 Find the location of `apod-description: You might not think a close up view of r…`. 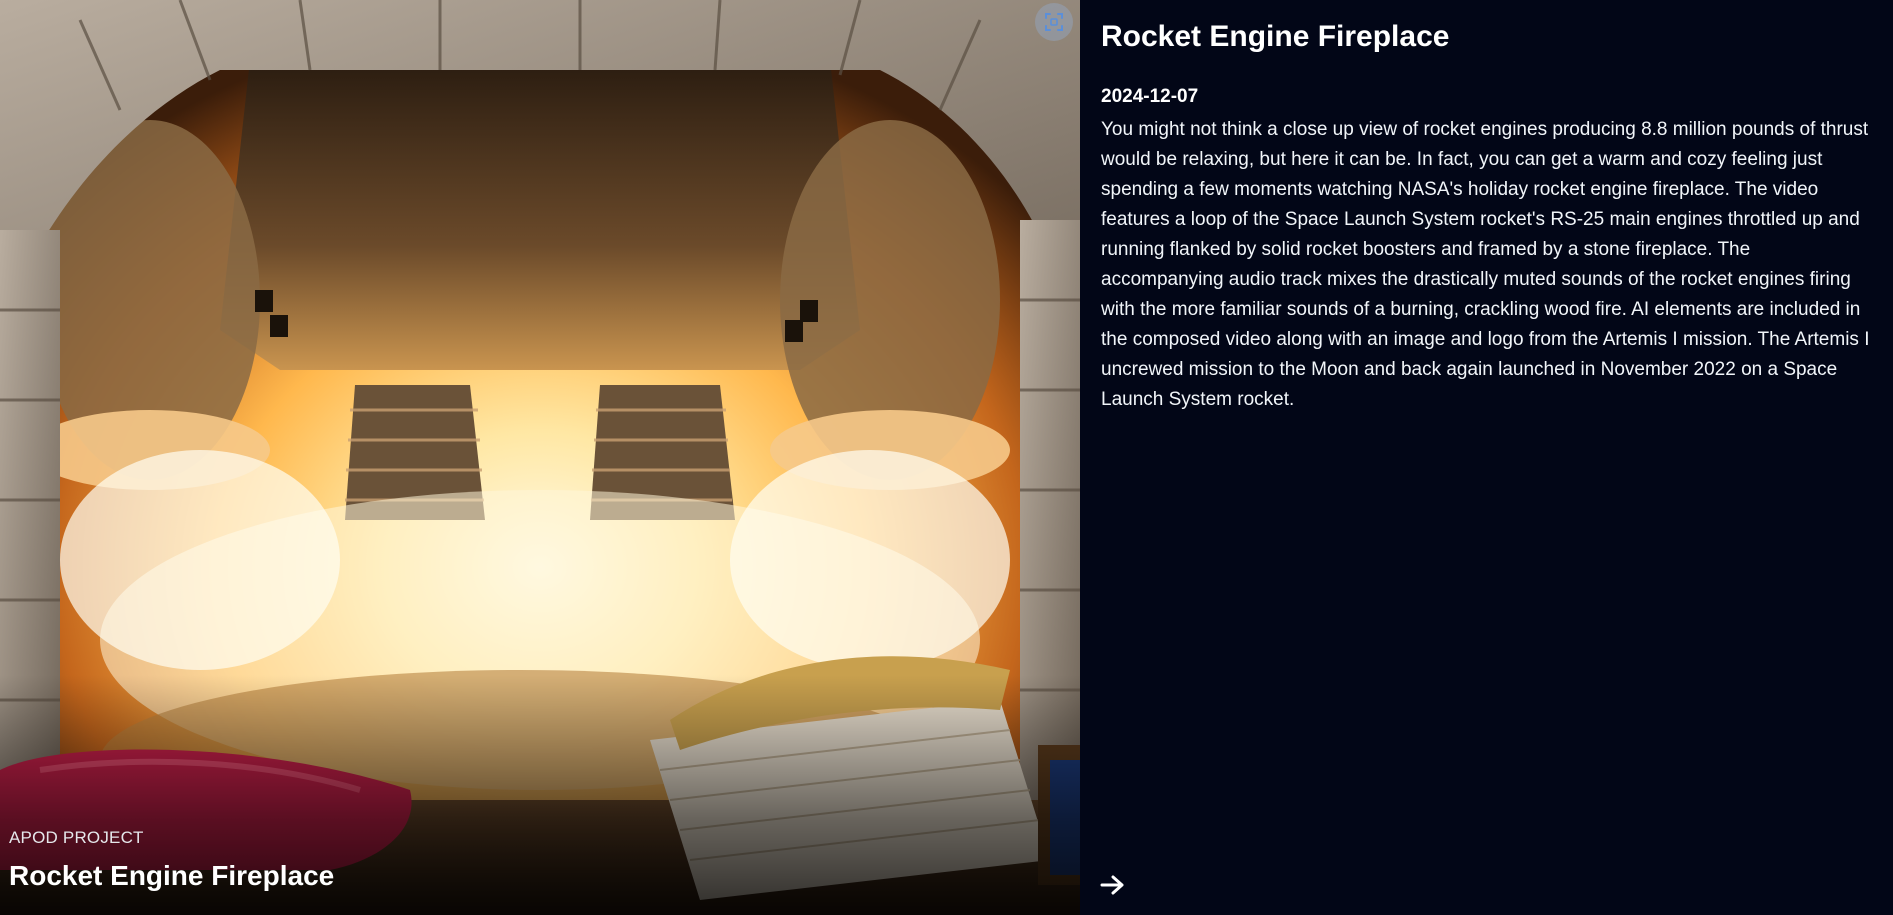

apod-description: You might not think a close up view of r… is located at coordinates (1485, 264).